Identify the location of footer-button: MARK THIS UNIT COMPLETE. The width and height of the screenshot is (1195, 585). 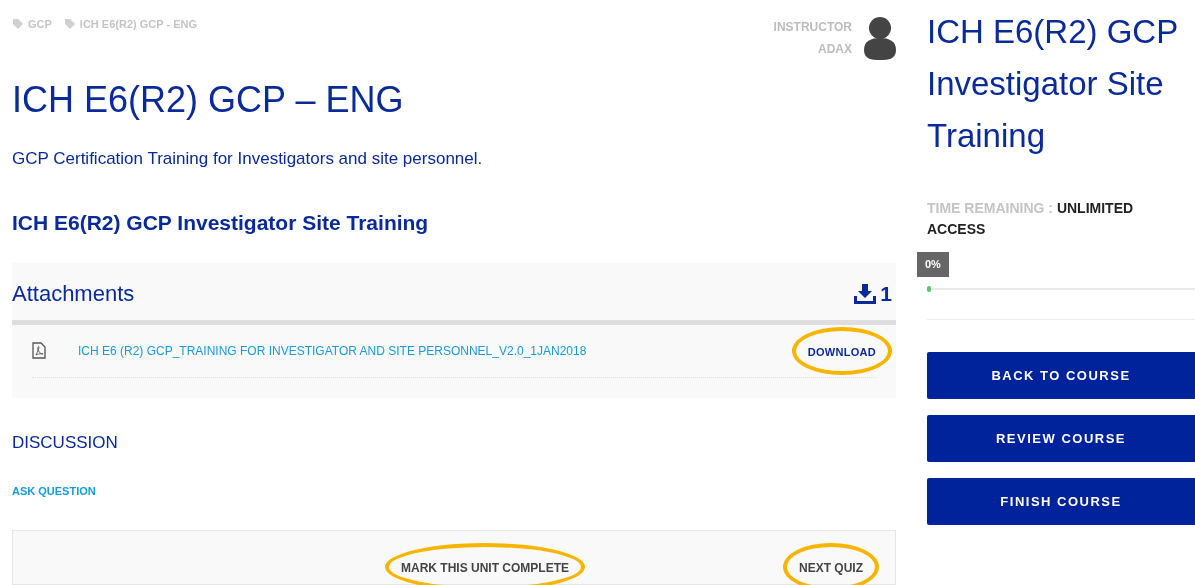
(485, 568).